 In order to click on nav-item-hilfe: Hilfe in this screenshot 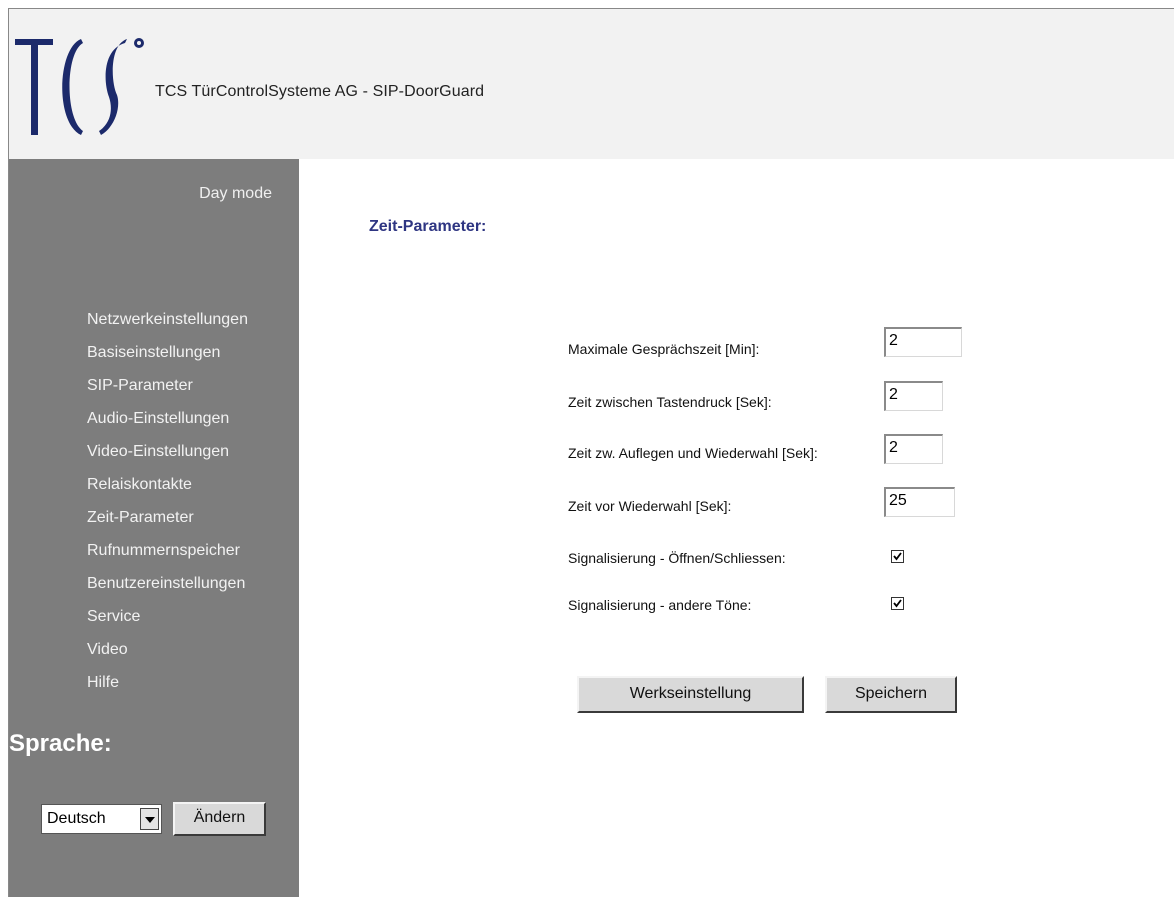, I will do `click(167, 689)`.